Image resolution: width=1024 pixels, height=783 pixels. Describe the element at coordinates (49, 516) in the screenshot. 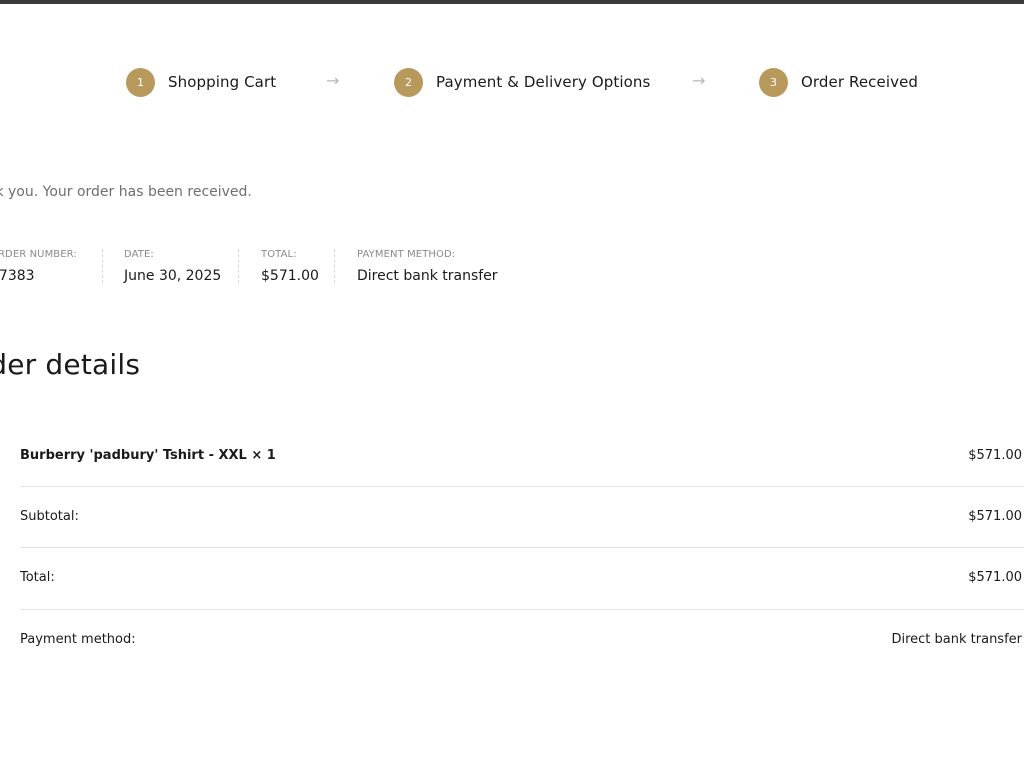

I see `subtotal-label: Subtotal:` at that location.